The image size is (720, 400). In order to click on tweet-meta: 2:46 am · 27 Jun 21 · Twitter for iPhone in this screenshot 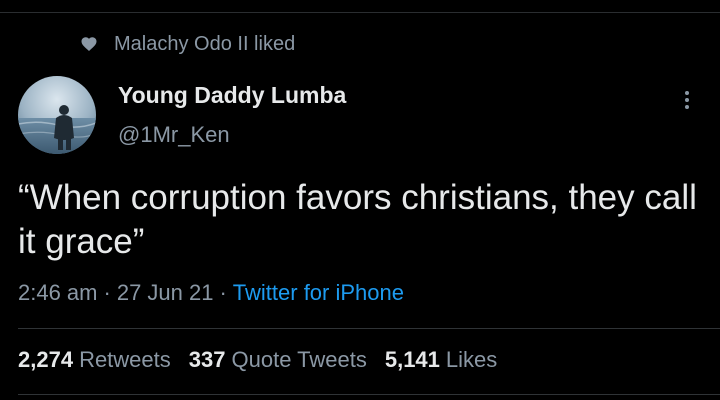, I will do `click(211, 293)`.